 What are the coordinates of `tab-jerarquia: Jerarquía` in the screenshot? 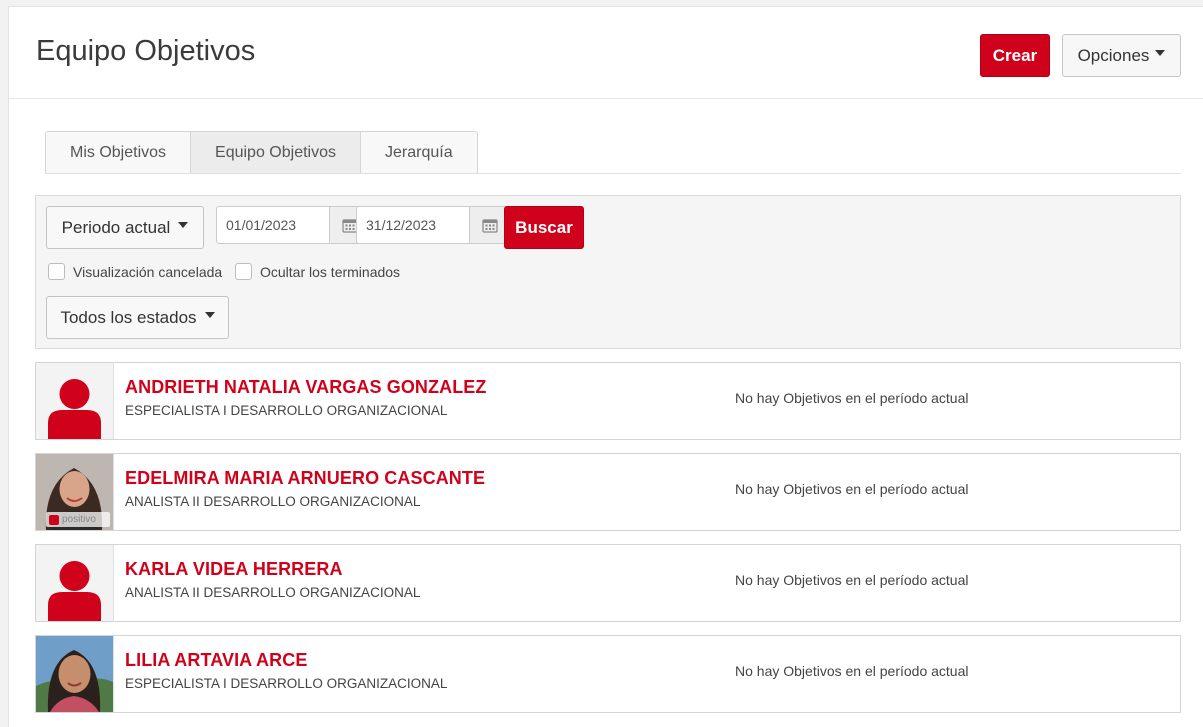 It's located at (419, 152).